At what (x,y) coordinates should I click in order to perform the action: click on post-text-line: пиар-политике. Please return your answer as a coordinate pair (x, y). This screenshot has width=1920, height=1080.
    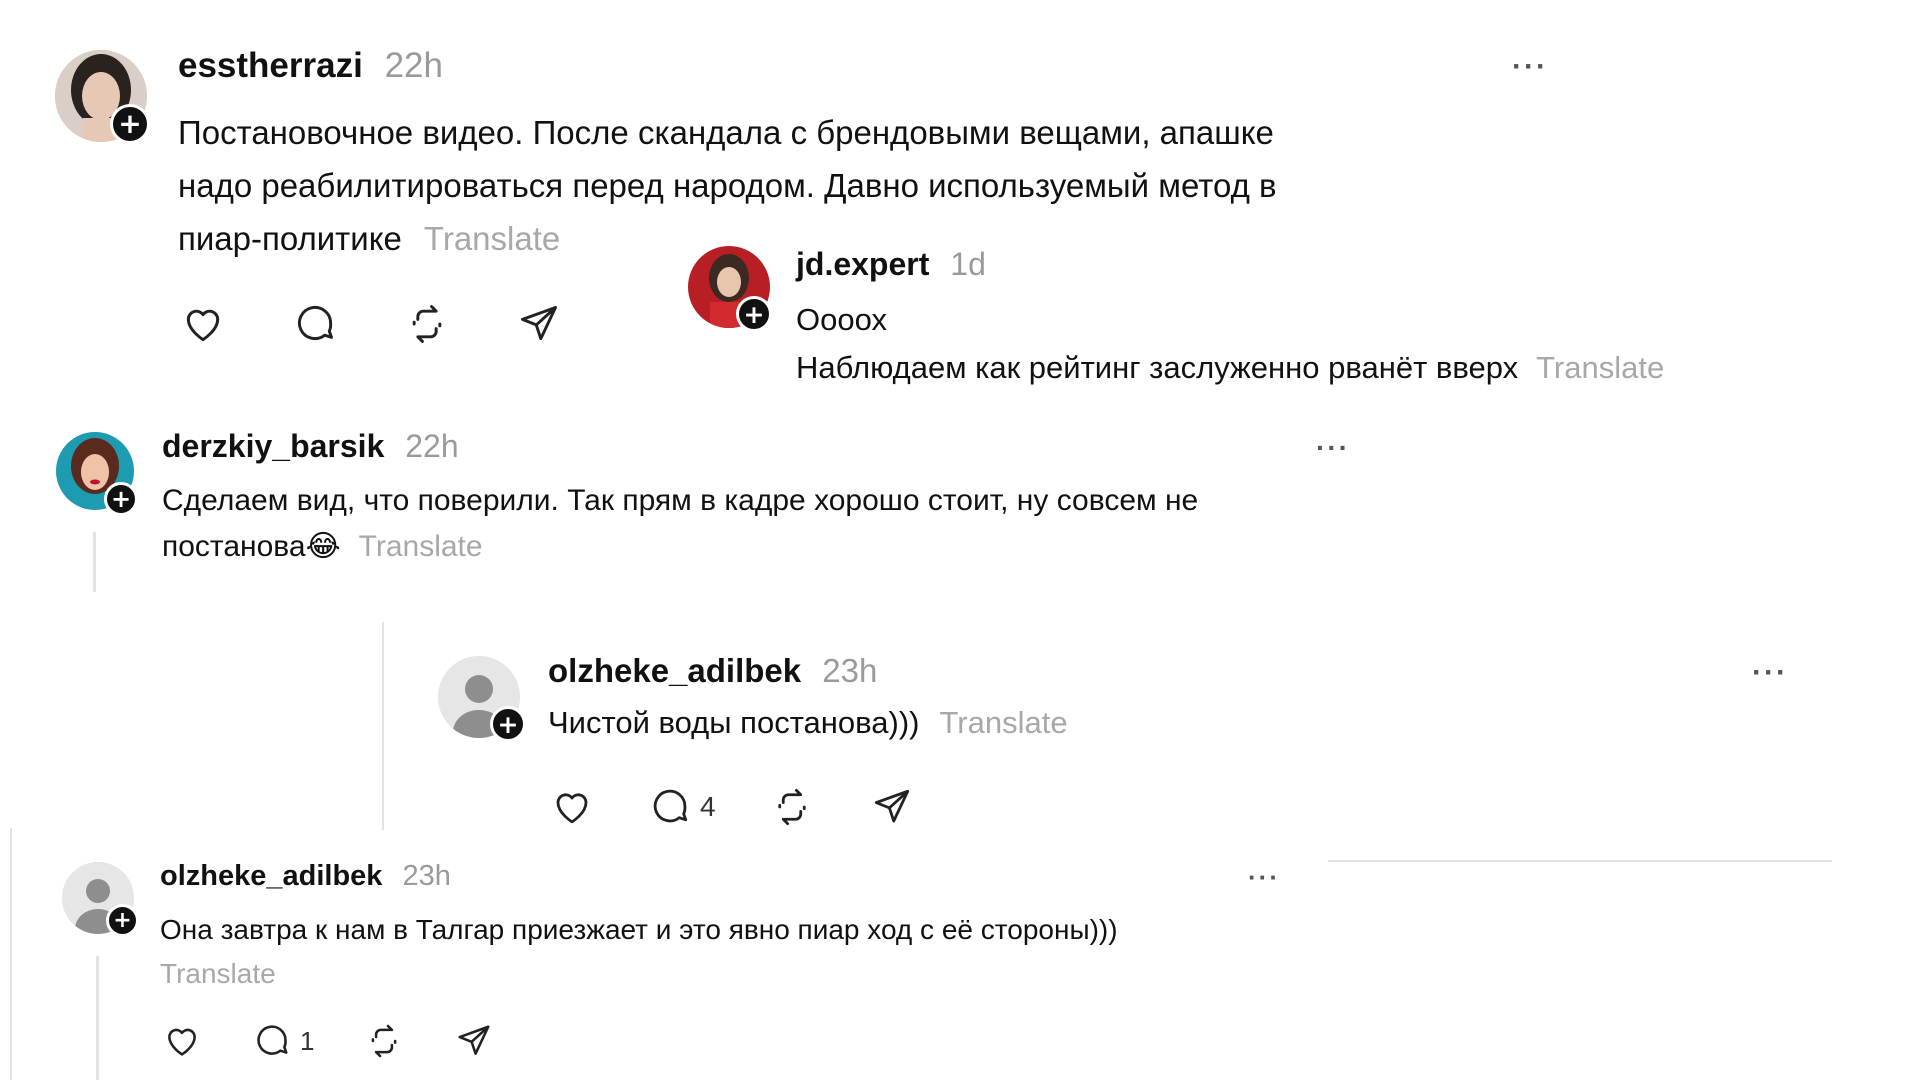
    Looking at the image, I should click on (290, 238).